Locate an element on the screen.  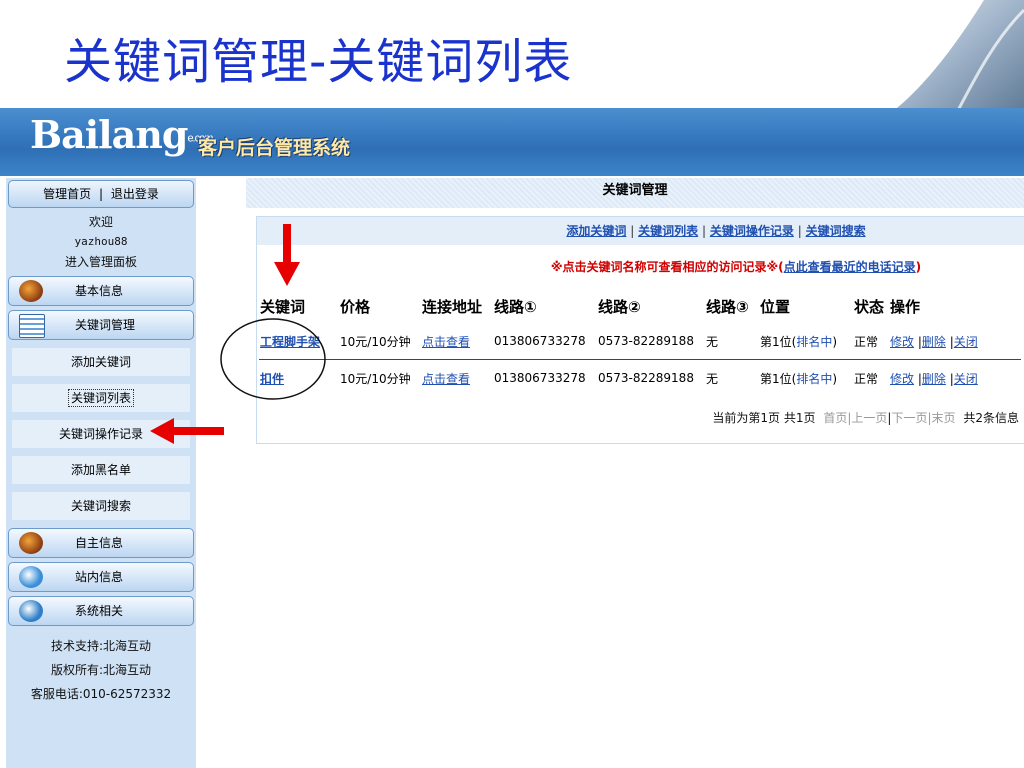
copyright-text: 版权所有:北海互动 is located at coordinates (101, 670).